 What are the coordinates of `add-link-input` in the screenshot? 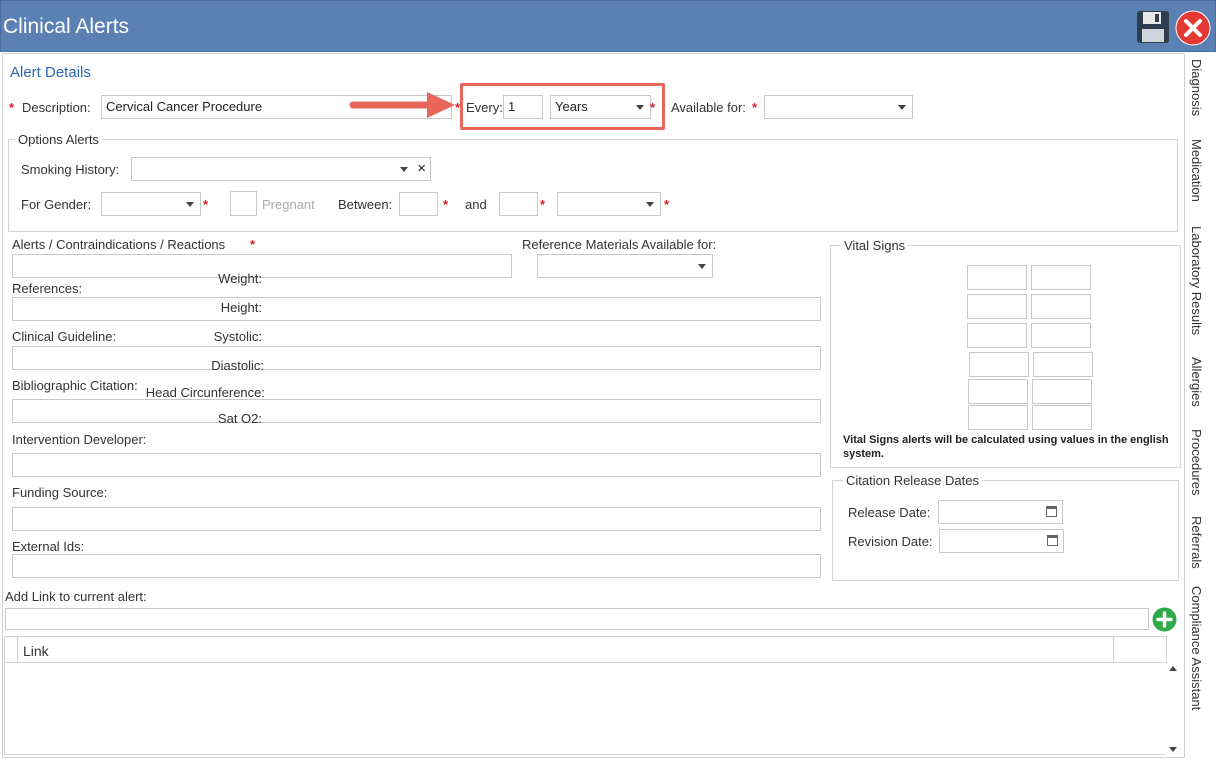 It's located at (577, 619).